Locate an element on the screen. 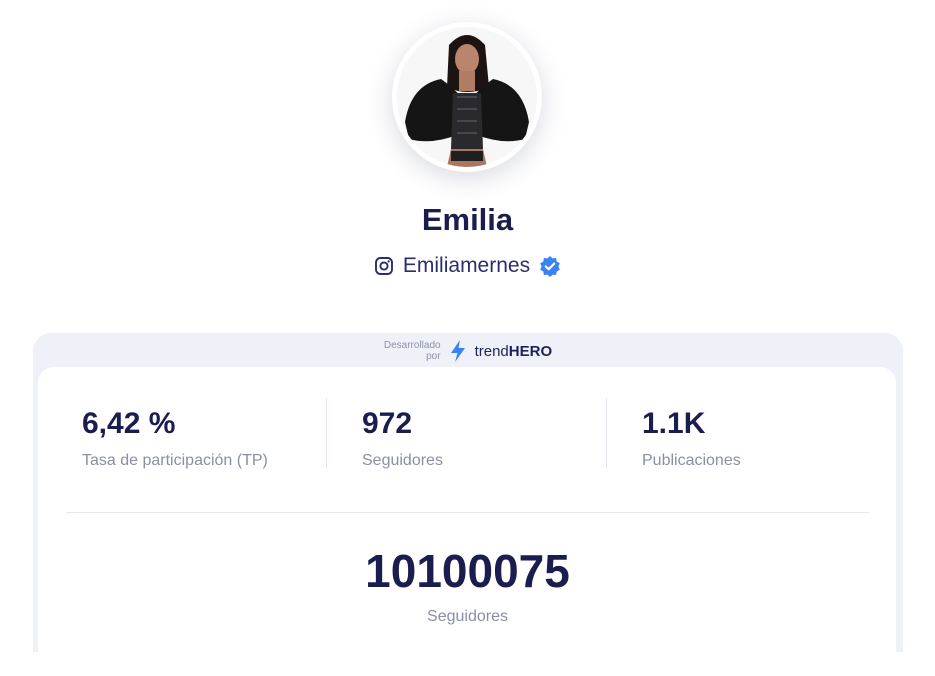 This screenshot has width=935, height=676. stat-label: Publicaciones is located at coordinates (691, 460).